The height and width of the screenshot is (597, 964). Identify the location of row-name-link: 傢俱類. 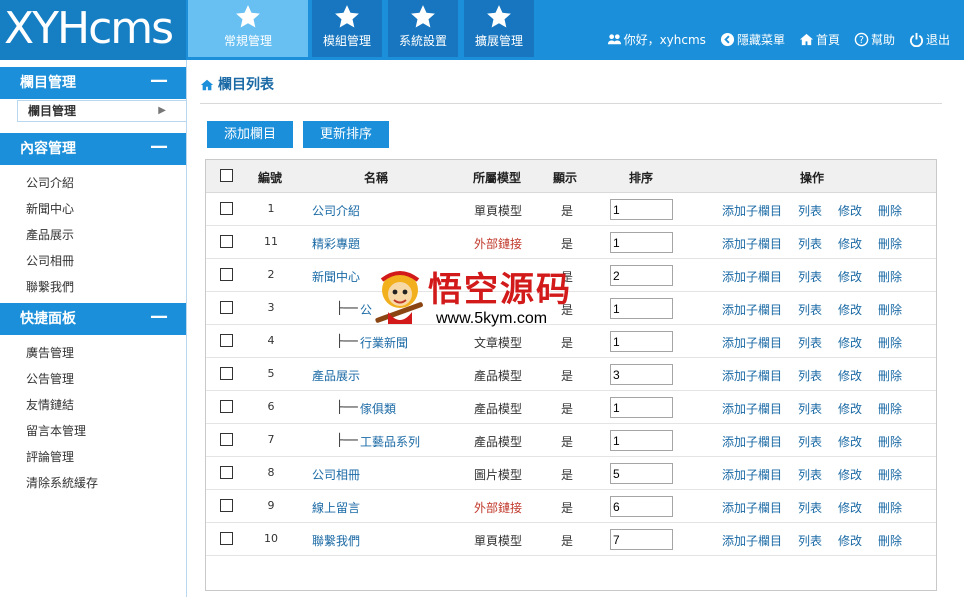
(378, 408).